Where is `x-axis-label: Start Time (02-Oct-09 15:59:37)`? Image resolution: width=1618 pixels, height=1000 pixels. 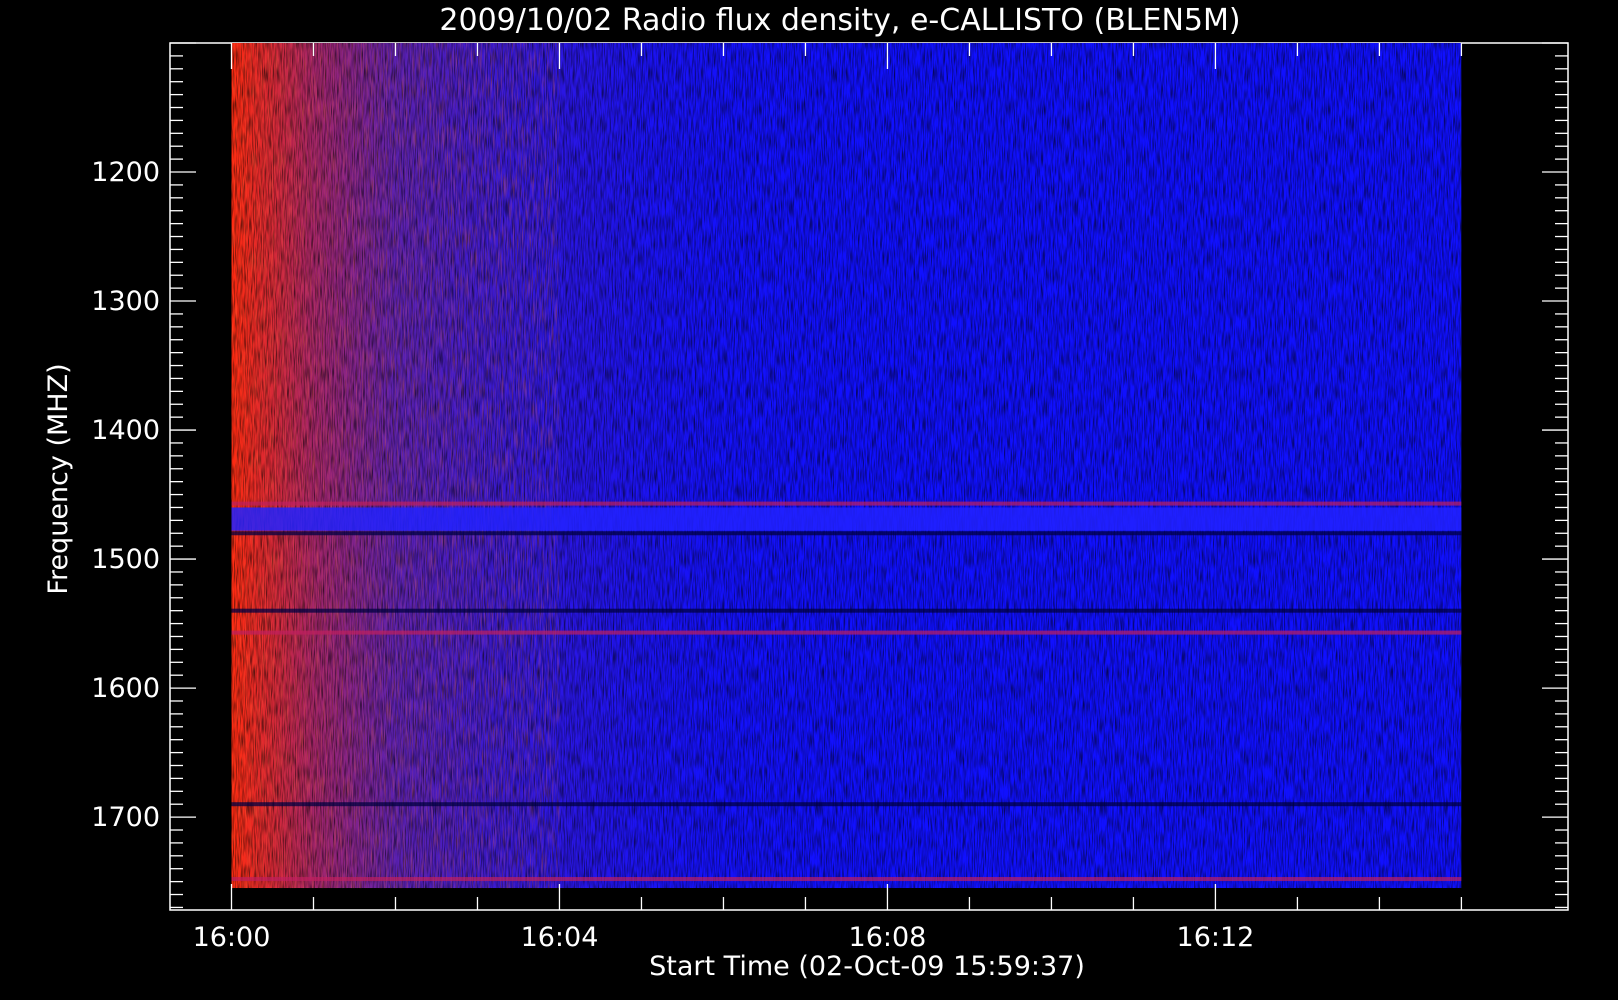
x-axis-label: Start Time (02-Oct-09 15:59:37) is located at coordinates (867, 966).